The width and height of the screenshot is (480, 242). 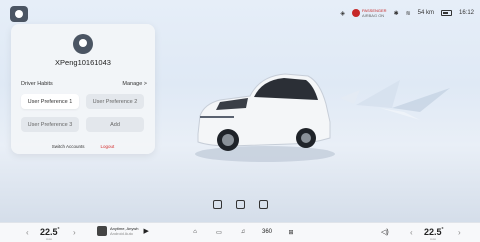 I want to click on album-art, so click(x=102, y=231).